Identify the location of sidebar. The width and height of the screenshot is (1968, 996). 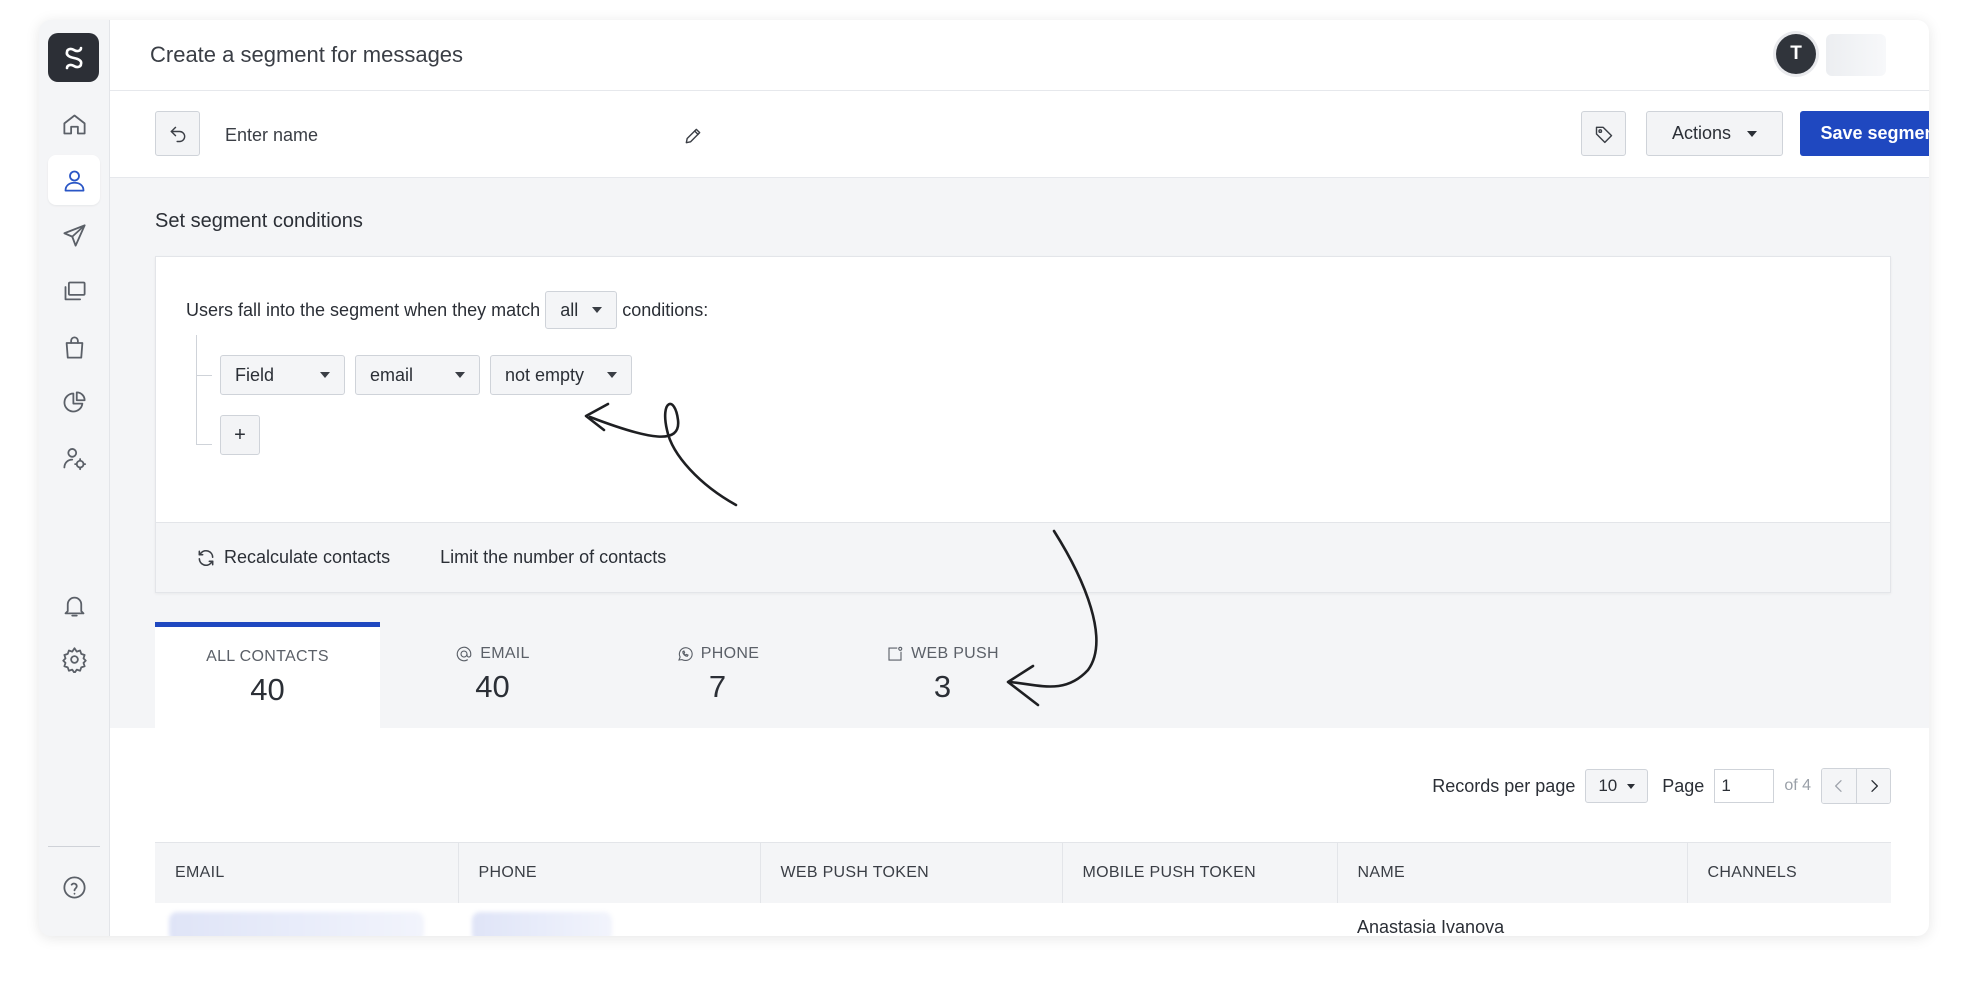
(74, 478).